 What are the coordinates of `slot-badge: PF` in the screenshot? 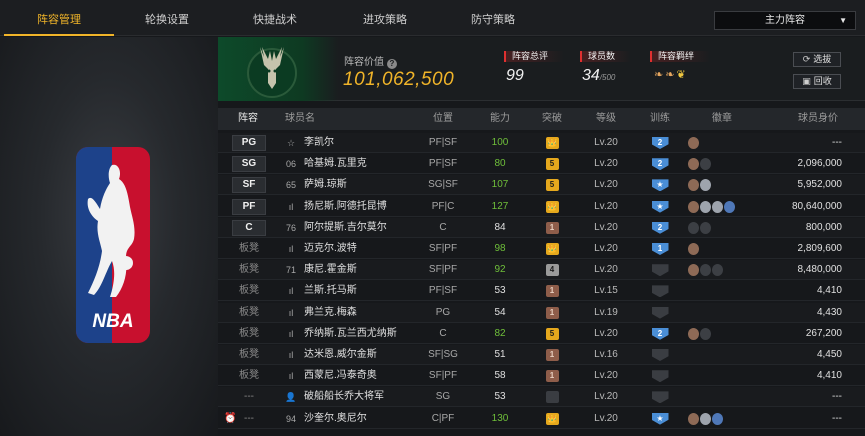 It's located at (249, 206).